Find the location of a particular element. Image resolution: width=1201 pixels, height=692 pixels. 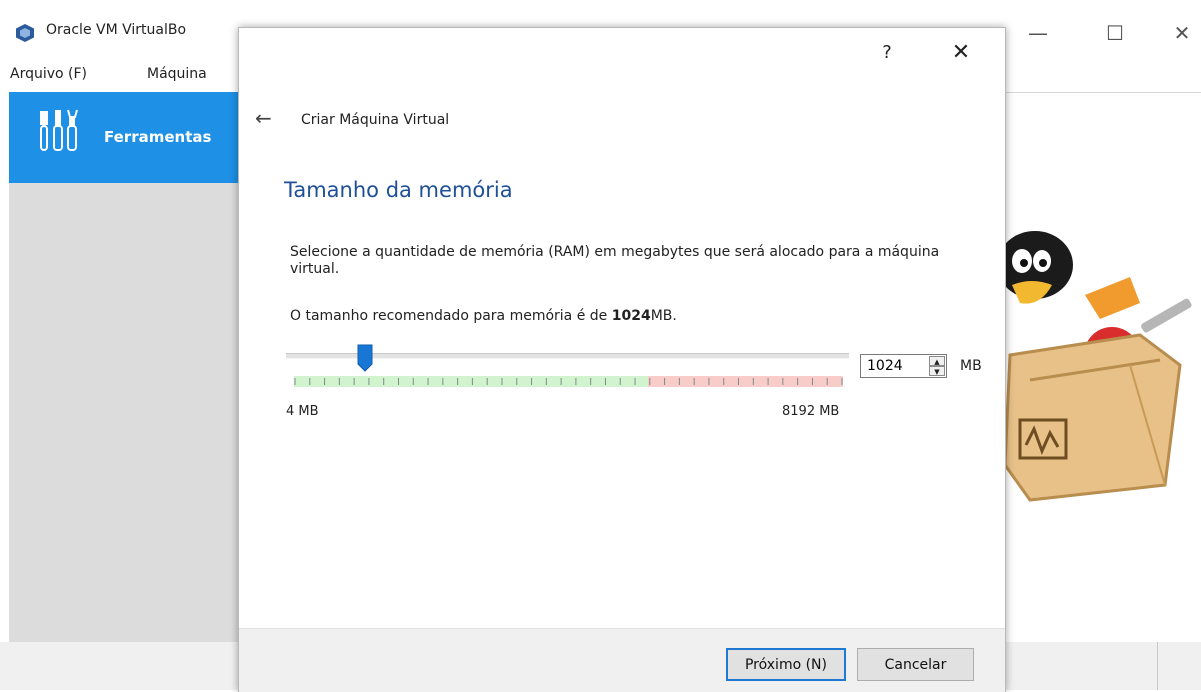

help-button: ? is located at coordinates (887, 55).